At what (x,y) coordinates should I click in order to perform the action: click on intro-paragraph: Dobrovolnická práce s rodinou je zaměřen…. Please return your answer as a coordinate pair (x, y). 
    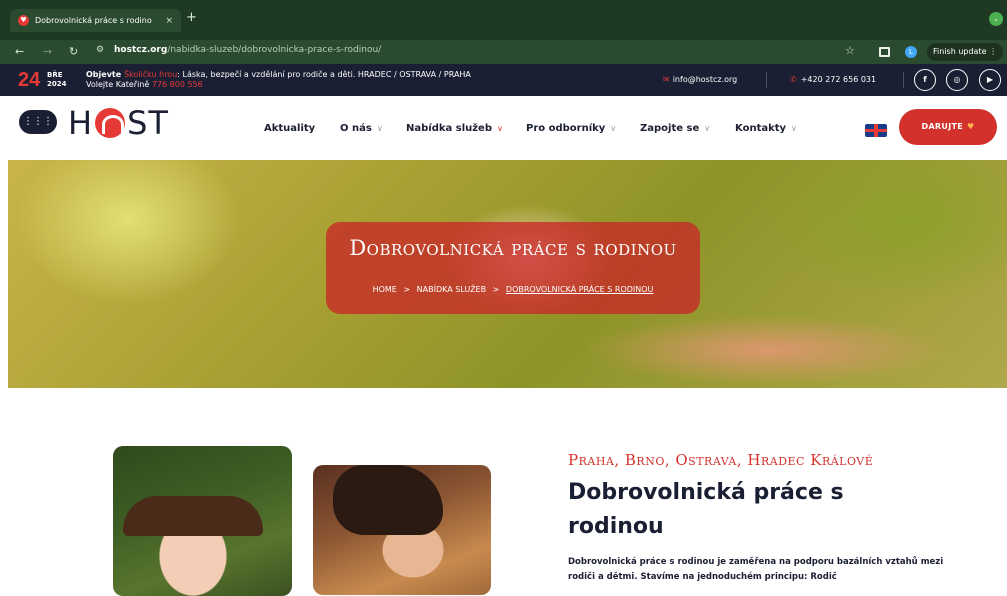
    Looking at the image, I should click on (756, 569).